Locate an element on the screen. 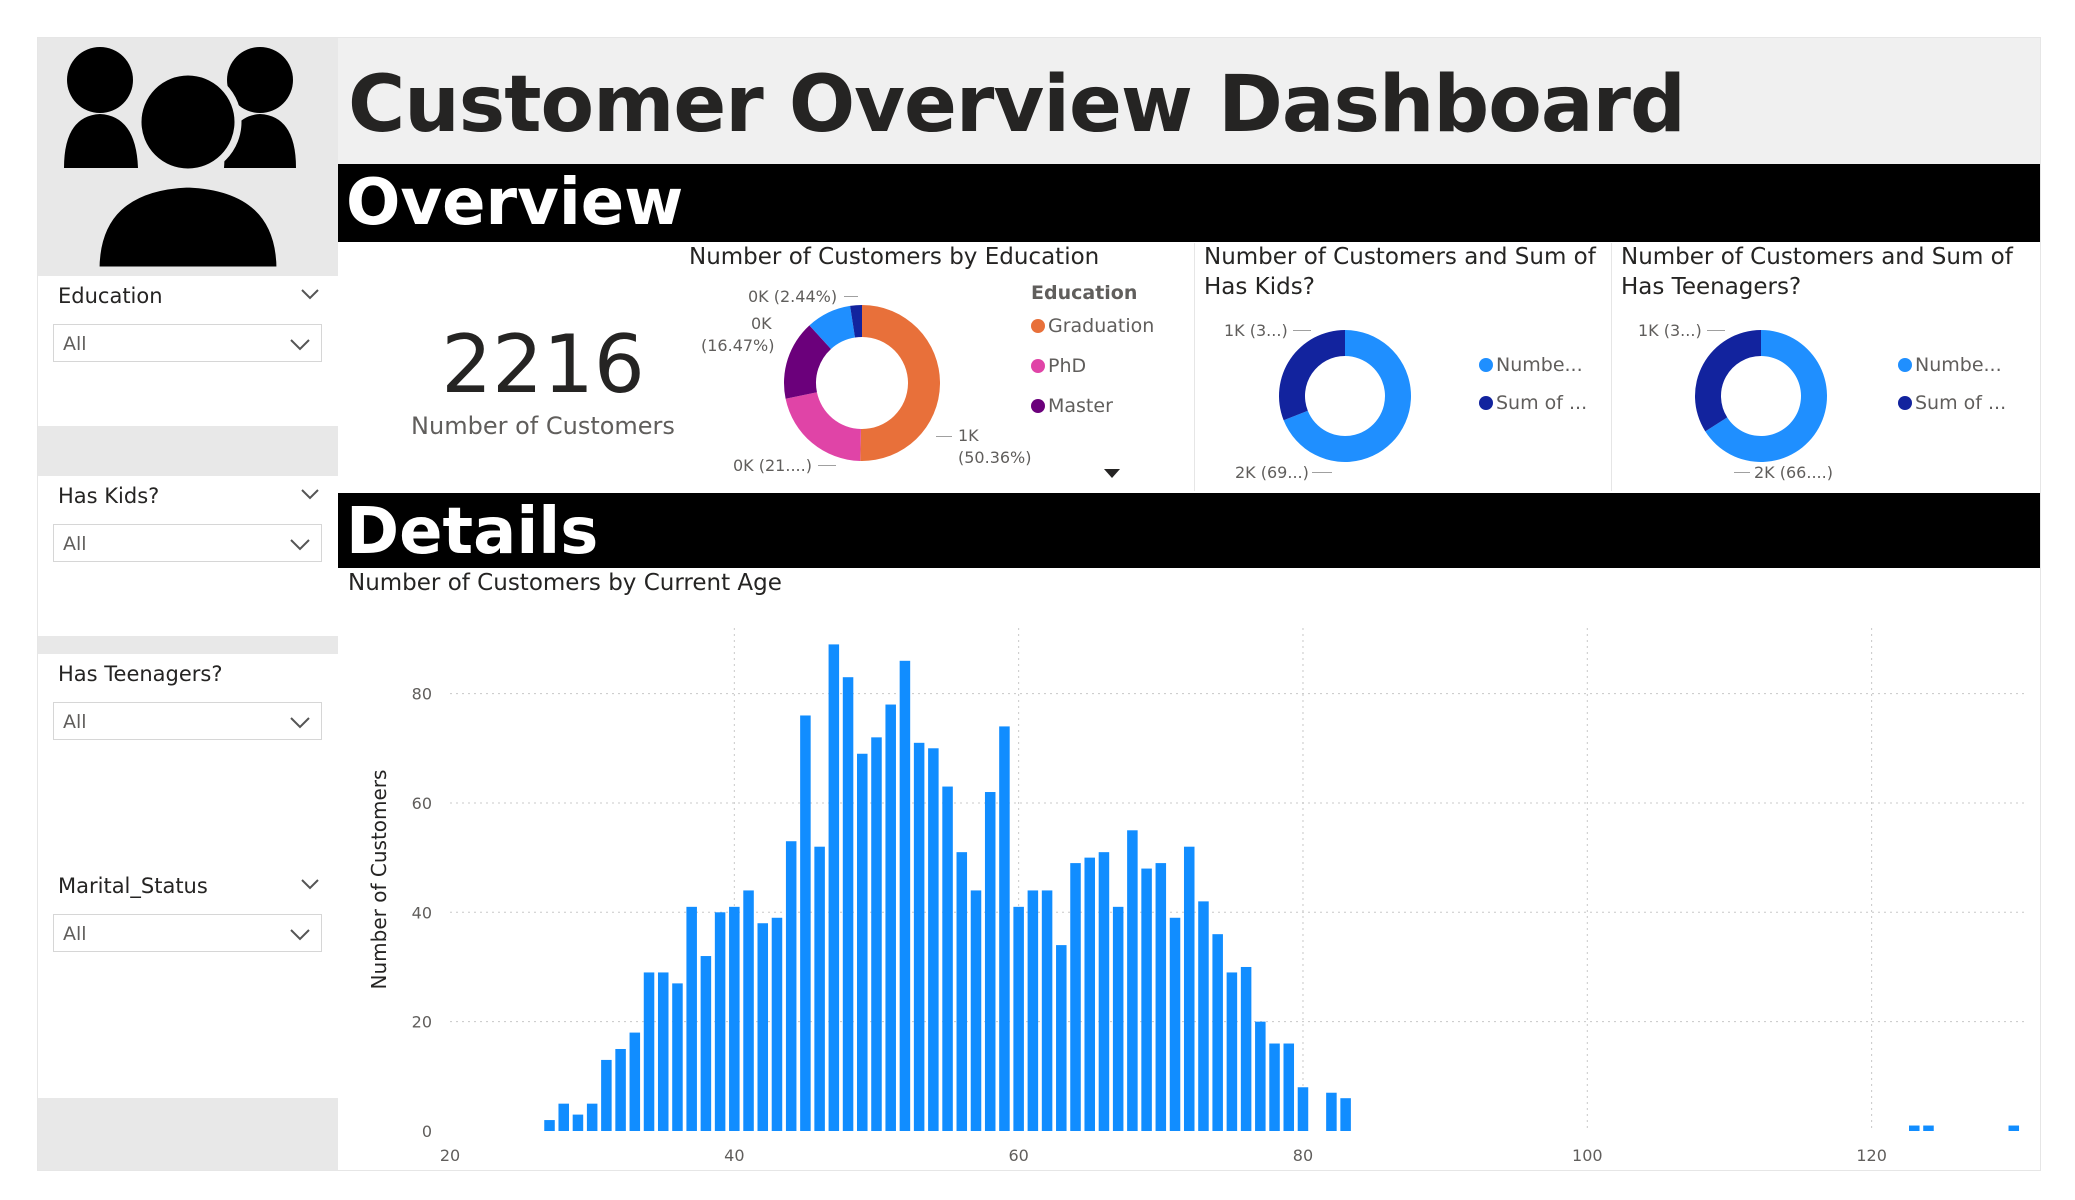  education-donut is located at coordinates (862, 383).